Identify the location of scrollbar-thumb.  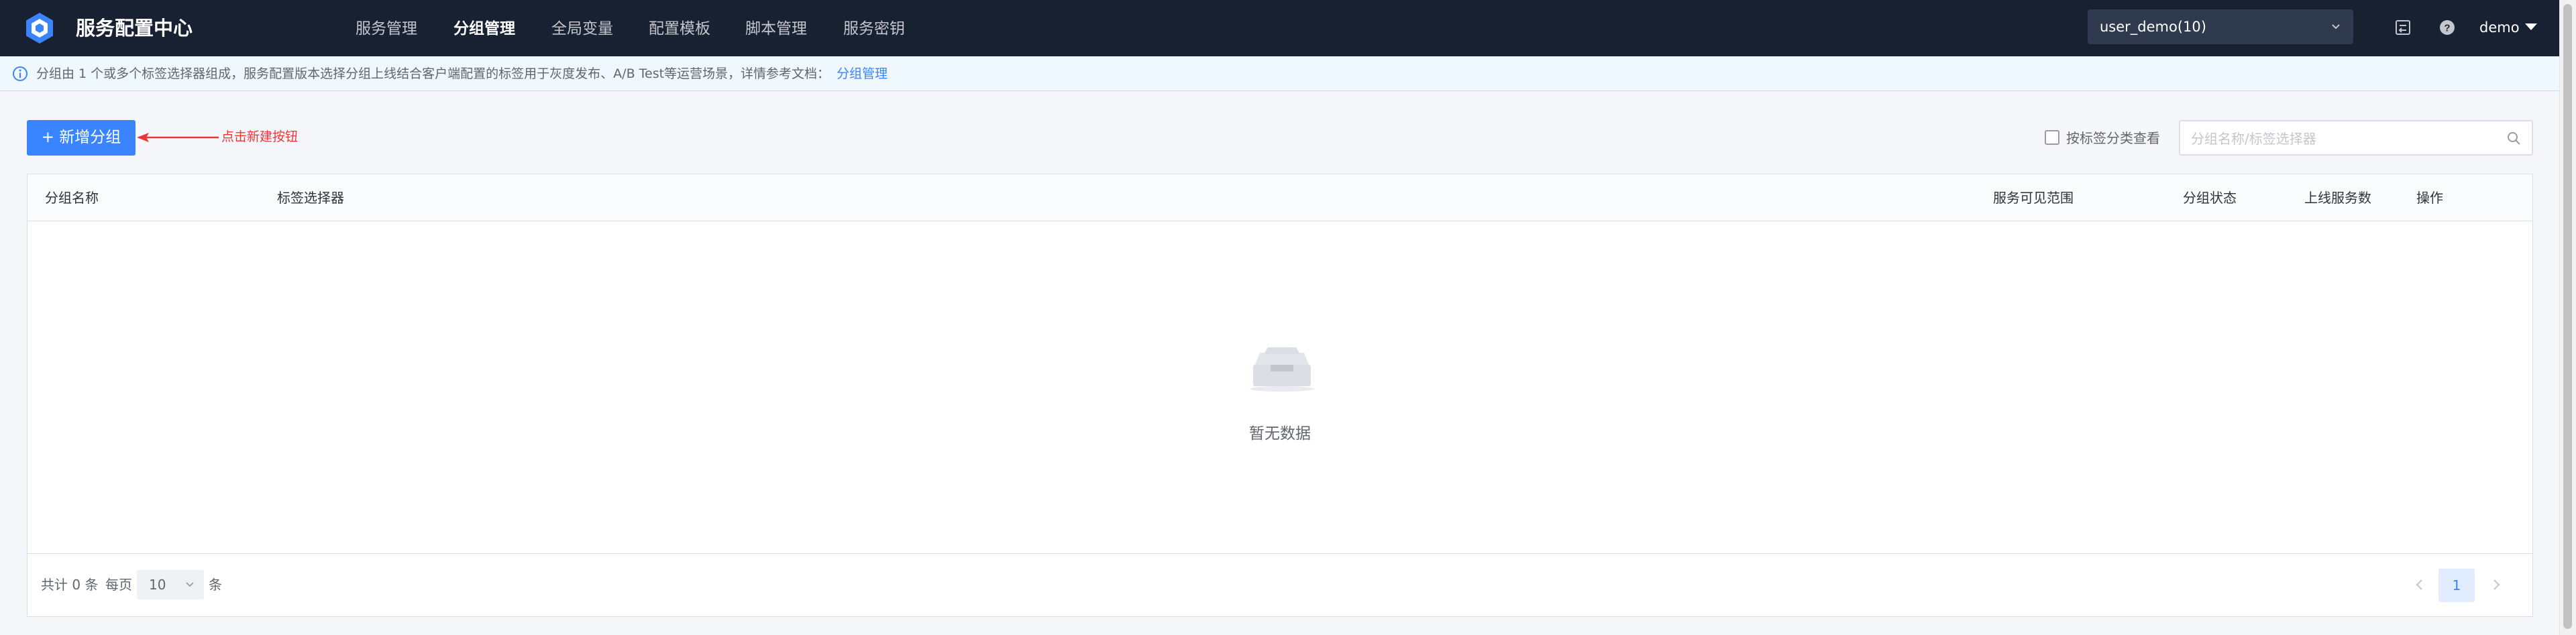
(2567, 316).